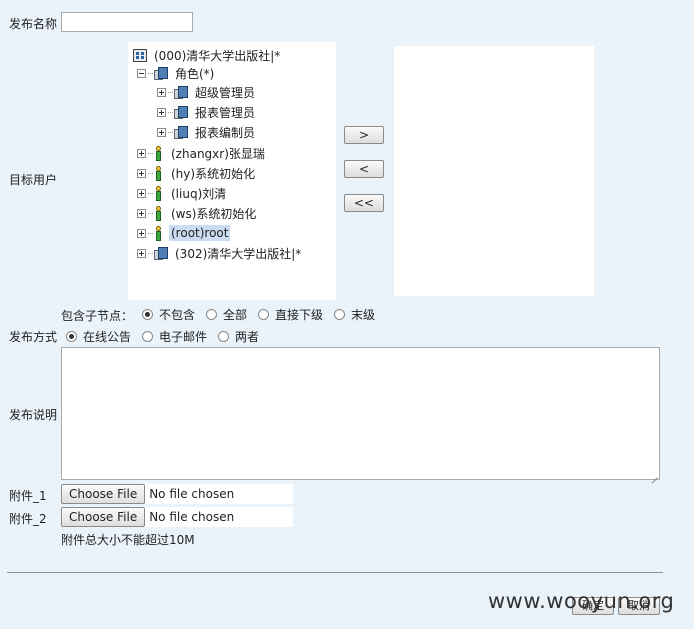 The image size is (694, 629). Describe the element at coordinates (33, 337) in the screenshot. I see `publish-method-label: 发布方式` at that location.